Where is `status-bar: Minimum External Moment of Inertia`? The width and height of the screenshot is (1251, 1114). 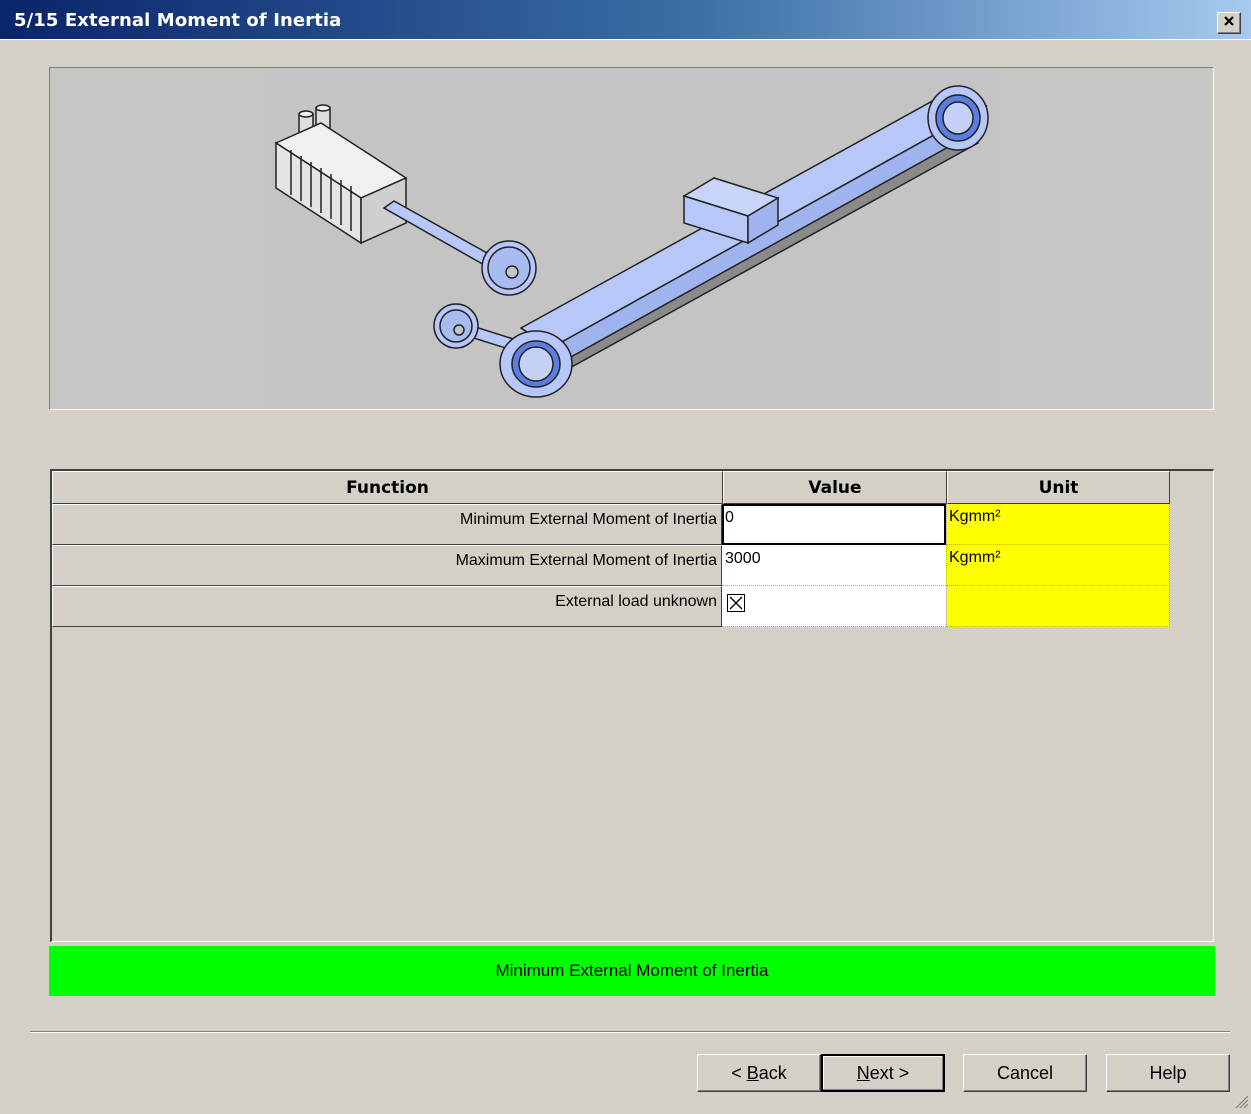 status-bar: Minimum External Moment of Inertia is located at coordinates (632, 971).